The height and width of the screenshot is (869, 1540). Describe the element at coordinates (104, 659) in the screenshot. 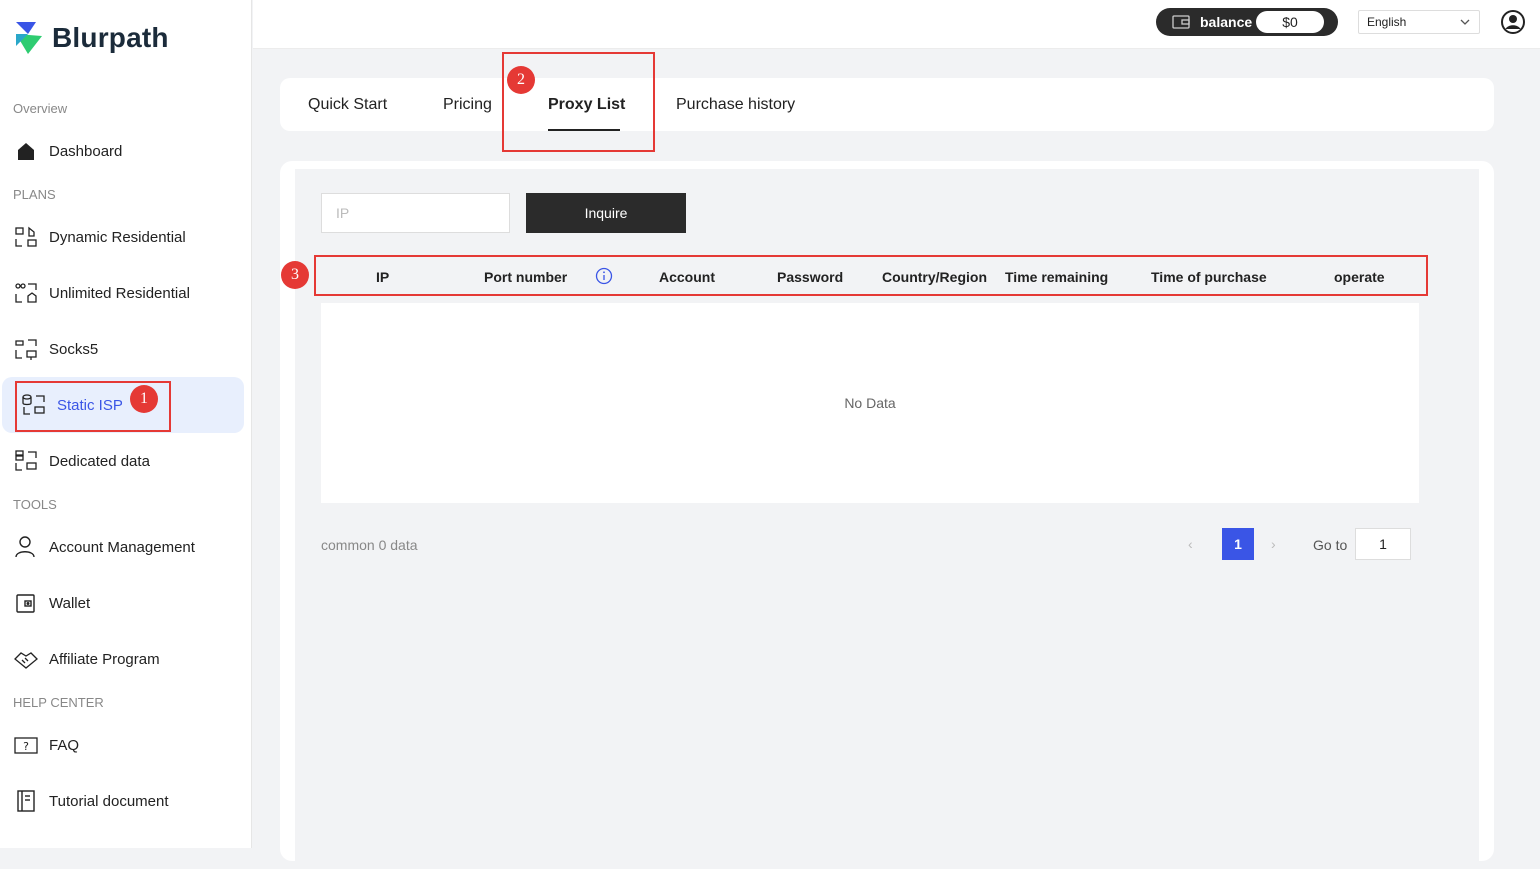

I see `sidebar-item-label: Affiliate Program` at that location.